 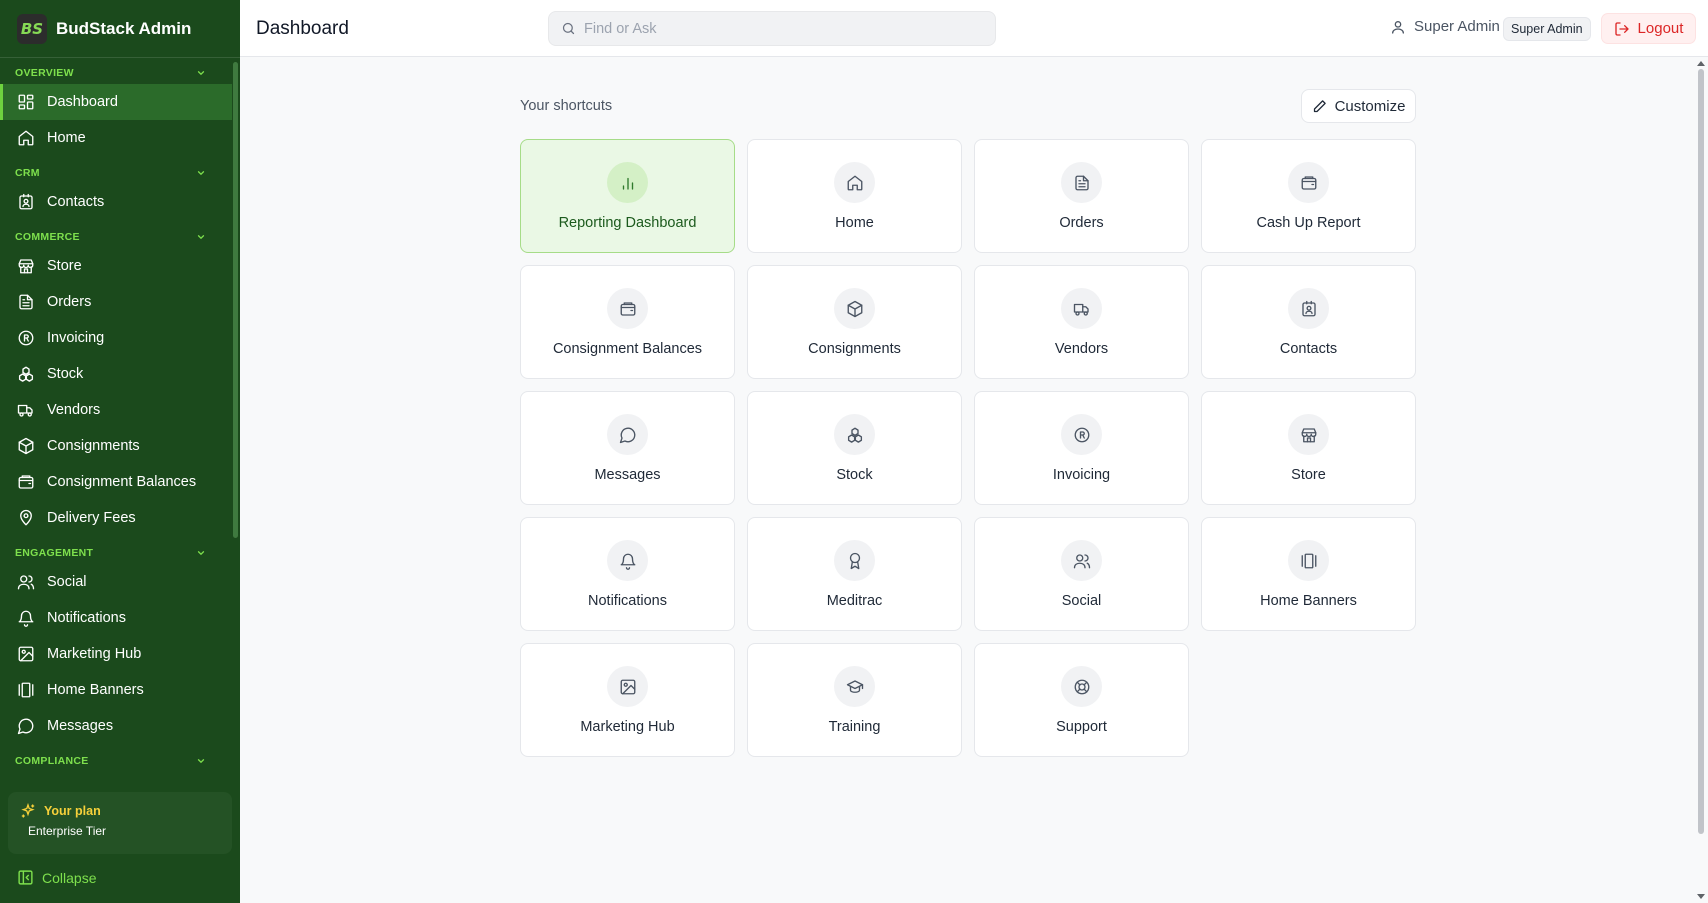 What do you see at coordinates (854, 349) in the screenshot?
I see `shortcut-label: Consignments` at bounding box center [854, 349].